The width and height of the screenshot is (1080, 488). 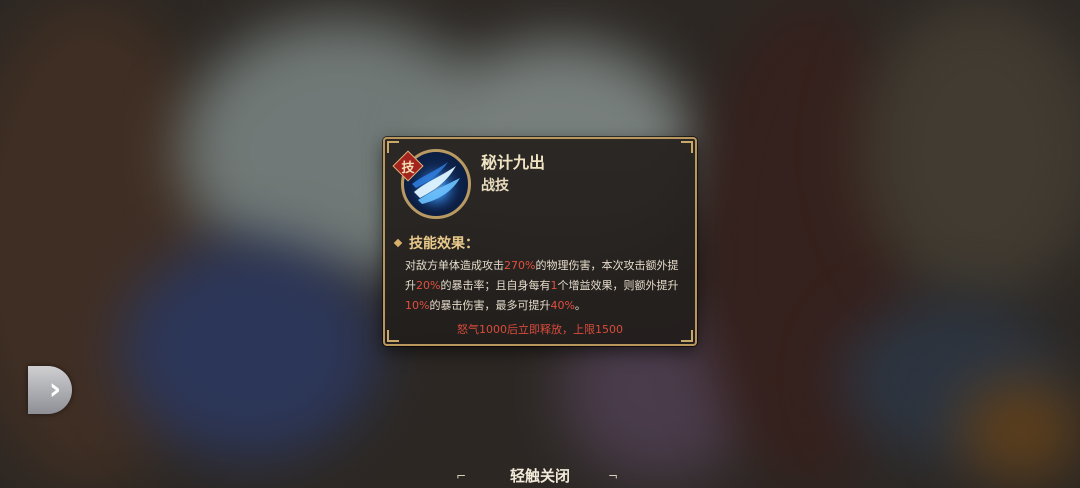 I want to click on description-text: 的暴击率；且自身每有, so click(x=495, y=285).